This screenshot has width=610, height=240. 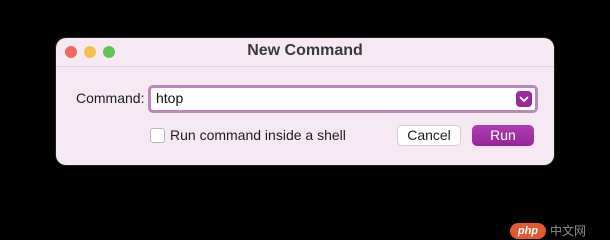 What do you see at coordinates (524, 99) in the screenshot?
I see `chevron-down-icon` at bounding box center [524, 99].